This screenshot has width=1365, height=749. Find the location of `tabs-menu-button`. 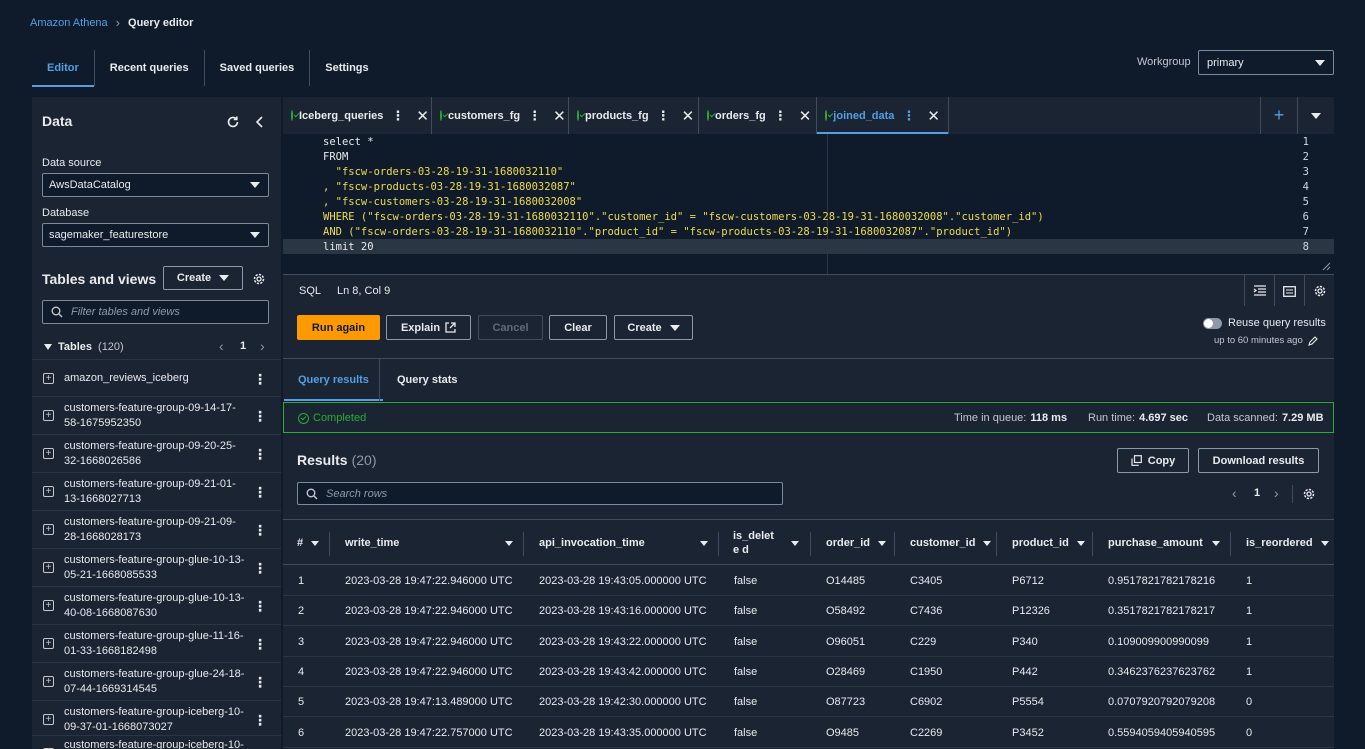

tabs-menu-button is located at coordinates (1315, 115).